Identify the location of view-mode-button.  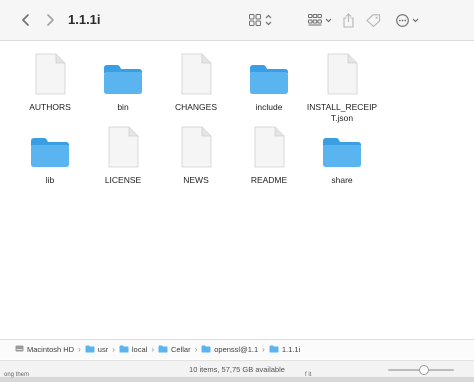
(260, 20).